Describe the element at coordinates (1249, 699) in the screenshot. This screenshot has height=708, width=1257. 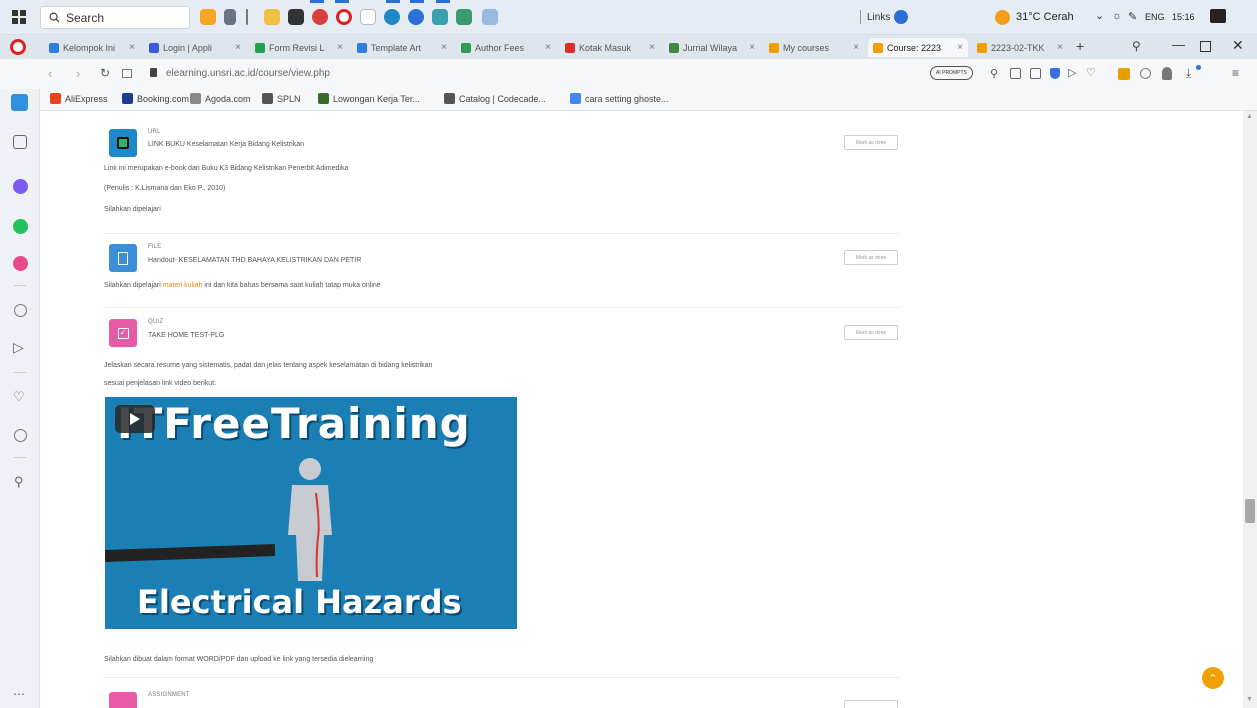
I see `scroll-down-arrow: ▼` at that location.